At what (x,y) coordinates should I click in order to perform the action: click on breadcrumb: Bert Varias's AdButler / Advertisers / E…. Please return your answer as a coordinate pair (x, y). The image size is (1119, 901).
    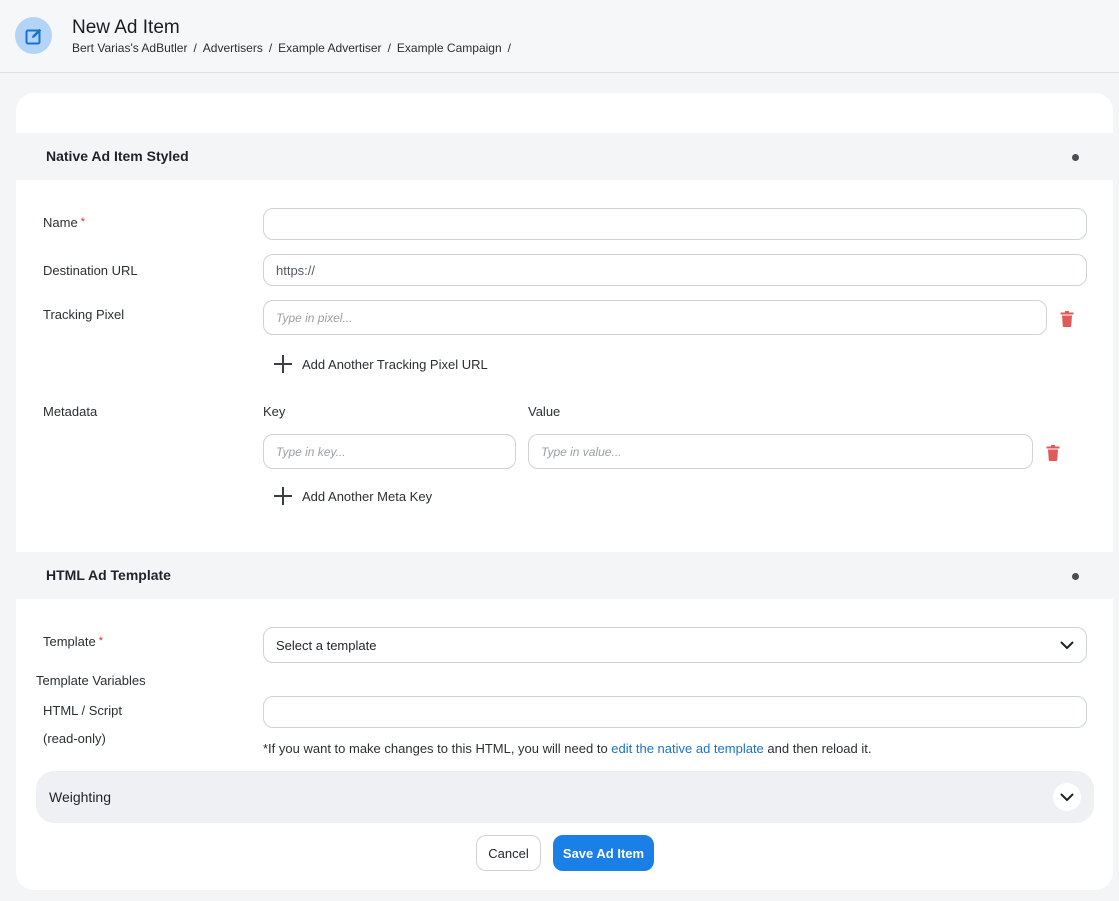
    Looking at the image, I should click on (294, 48).